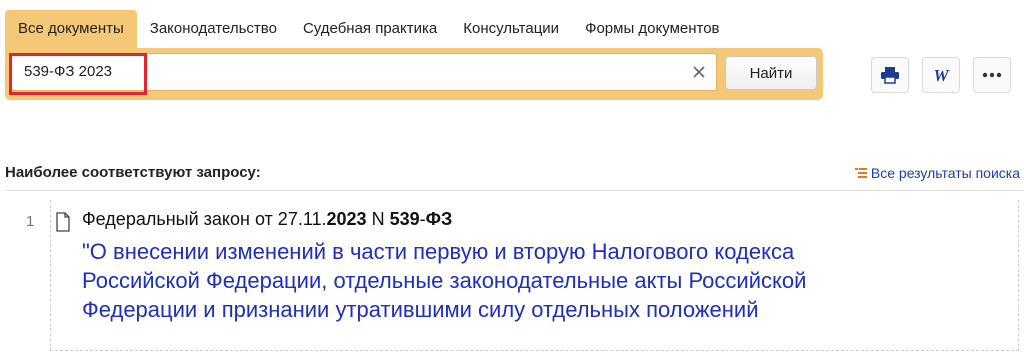  I want to click on search-panel: 539-ФЗ 2023 Найти, so click(414, 74).